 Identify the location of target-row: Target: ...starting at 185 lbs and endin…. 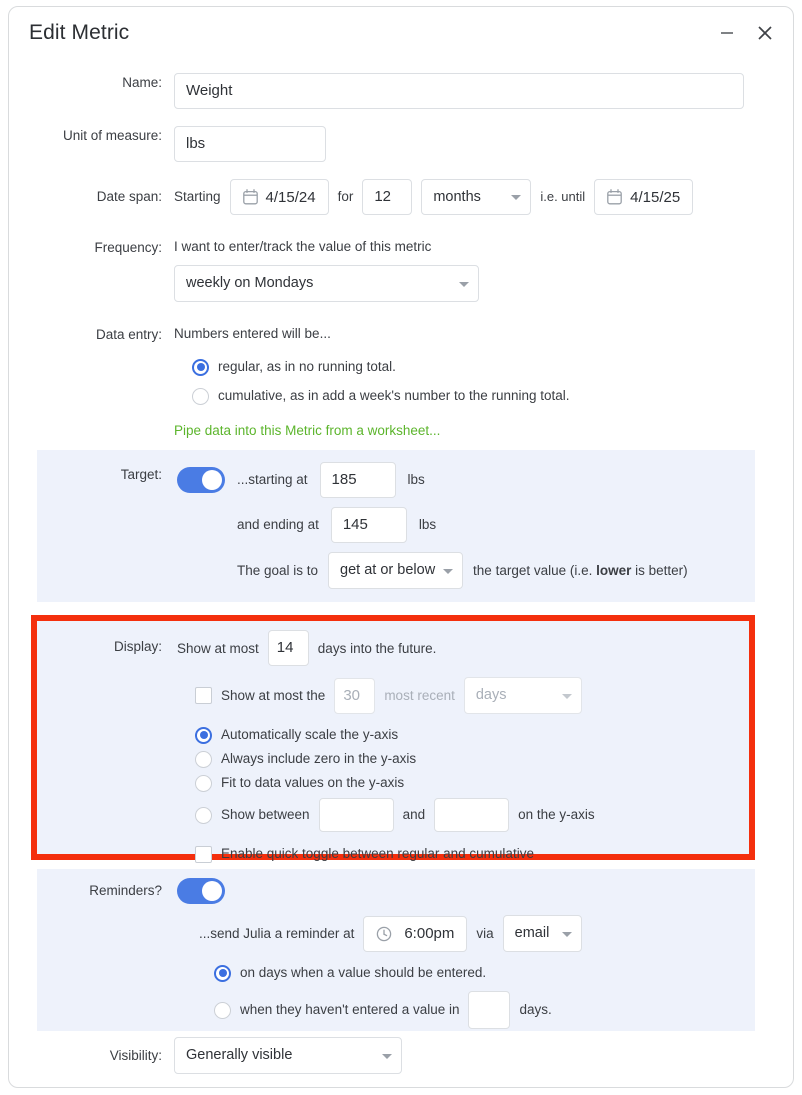
(396, 519).